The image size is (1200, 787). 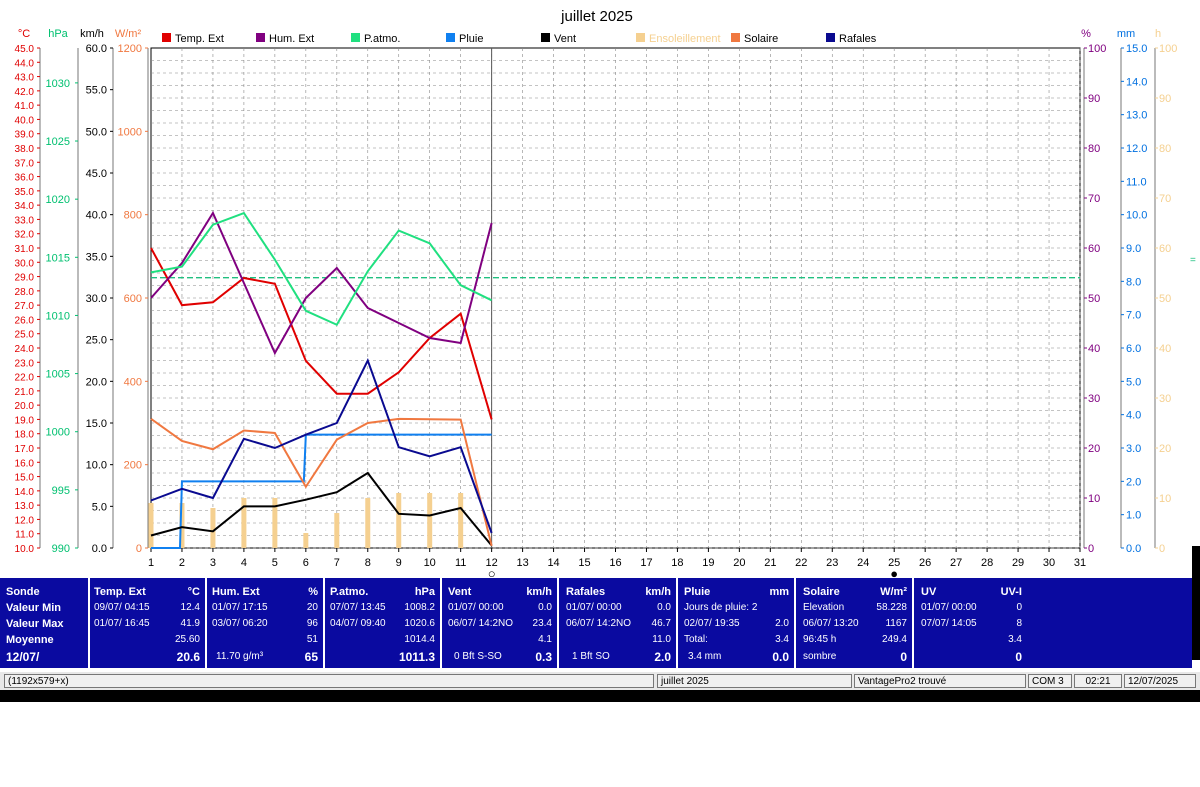 I want to click on rain-tick-label: 1.0, so click(x=1133, y=516).